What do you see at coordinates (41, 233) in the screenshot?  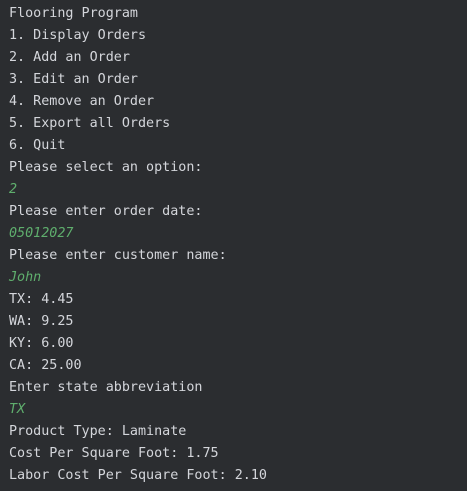 I see `console-user-input-order-date: 05012027` at bounding box center [41, 233].